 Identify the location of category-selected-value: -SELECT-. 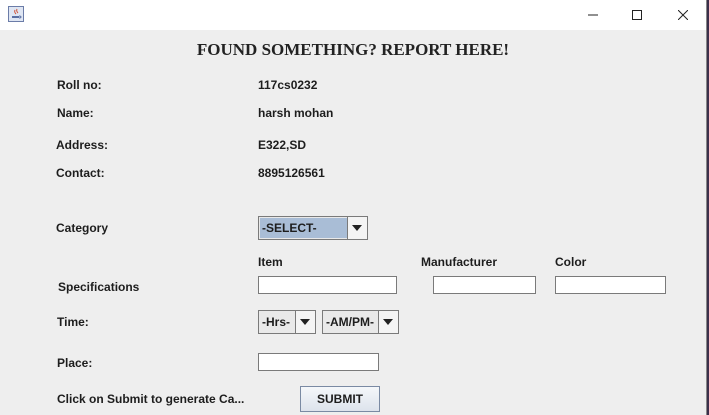
(303, 228).